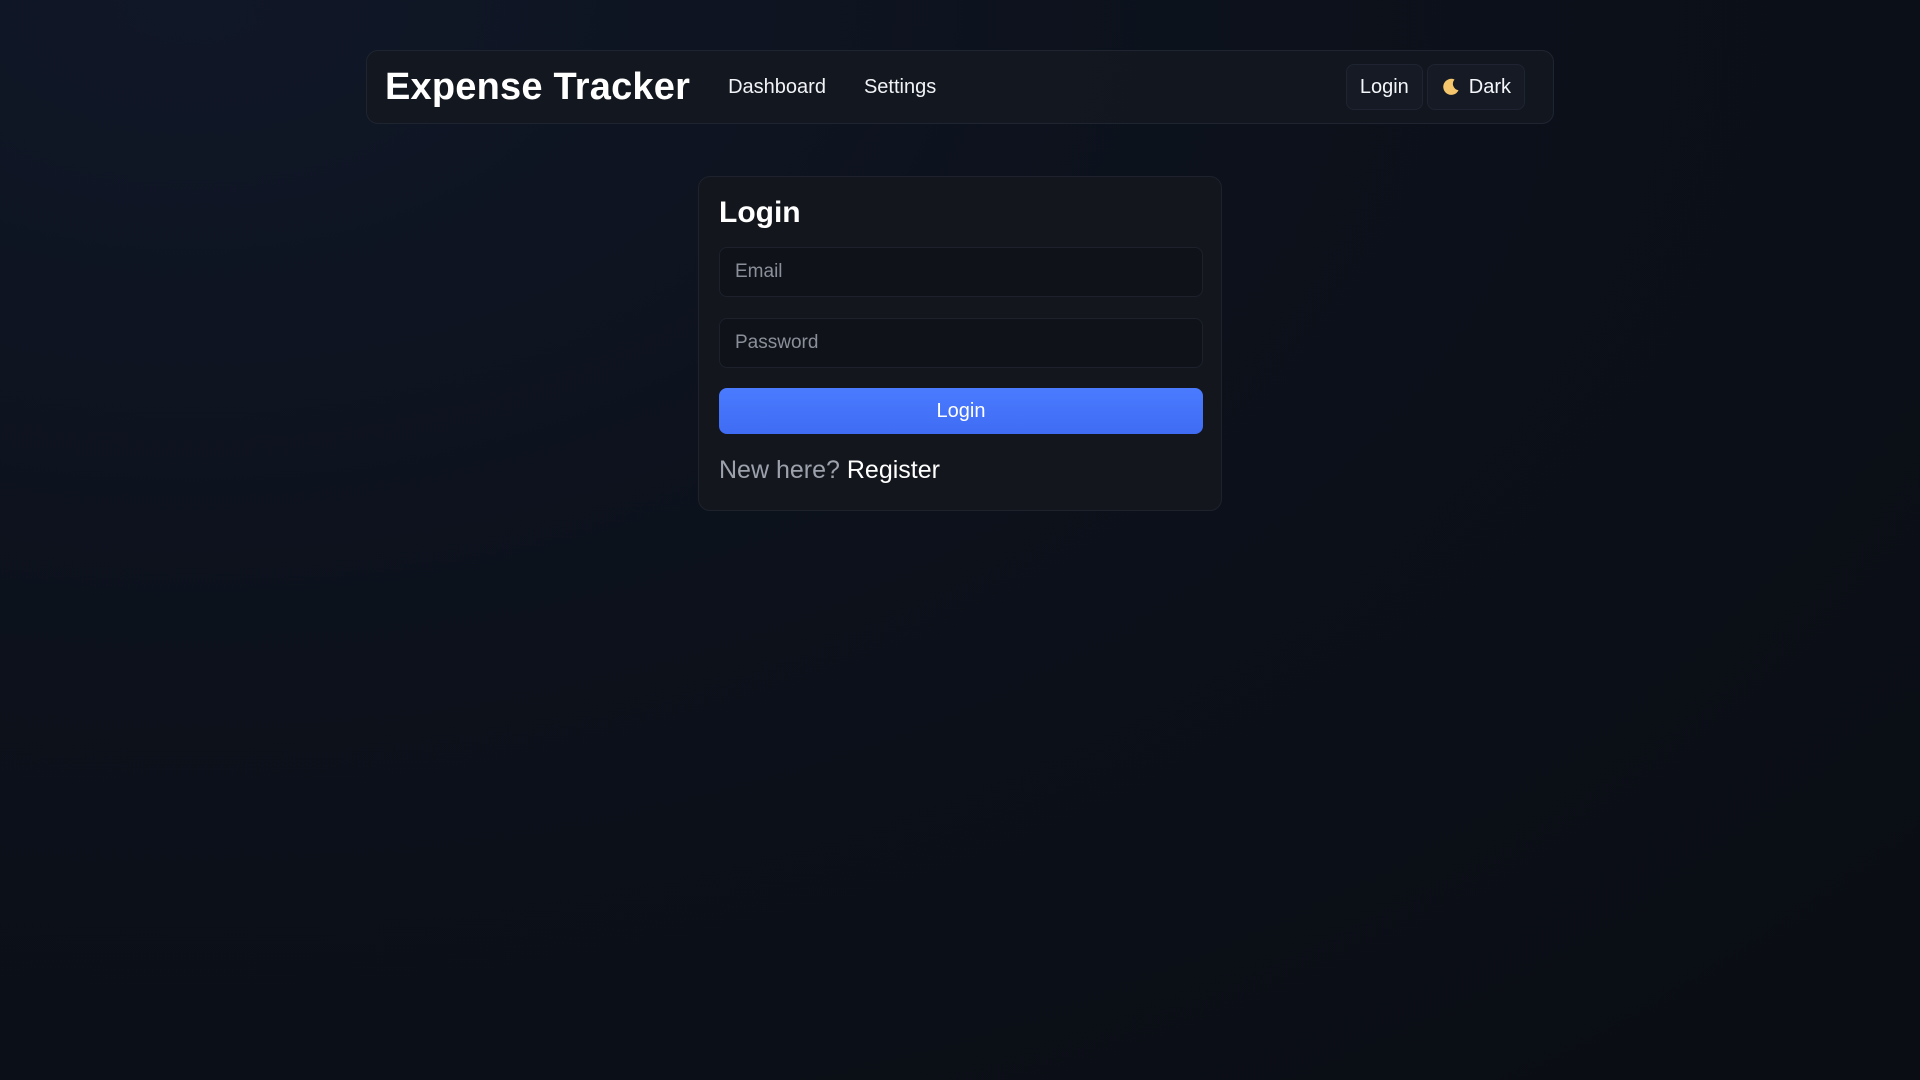 The height and width of the screenshot is (1080, 1920). Describe the element at coordinates (900, 87) in the screenshot. I see `nav-link-settings: Settings` at that location.